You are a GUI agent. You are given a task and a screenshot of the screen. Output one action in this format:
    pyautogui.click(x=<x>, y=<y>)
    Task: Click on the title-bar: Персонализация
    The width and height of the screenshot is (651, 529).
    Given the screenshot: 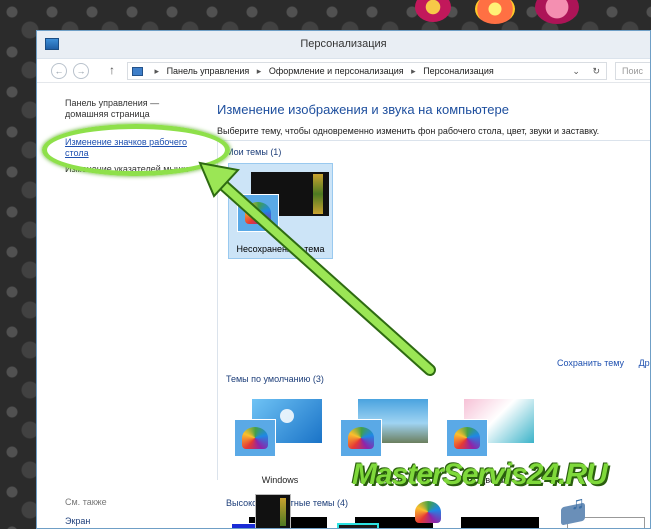 What is the action you would take?
    pyautogui.click(x=343, y=45)
    